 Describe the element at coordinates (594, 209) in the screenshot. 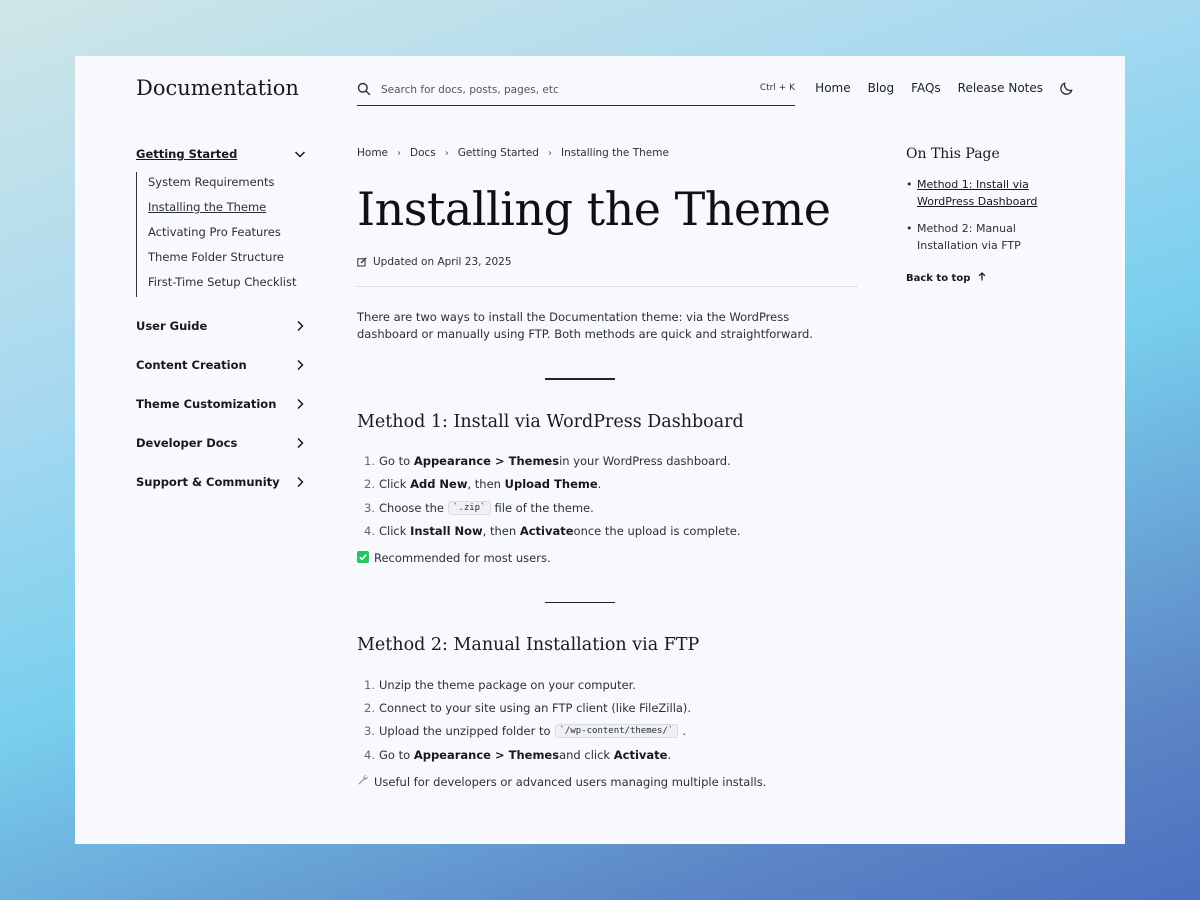

I see `page-title: Installing the Theme` at that location.